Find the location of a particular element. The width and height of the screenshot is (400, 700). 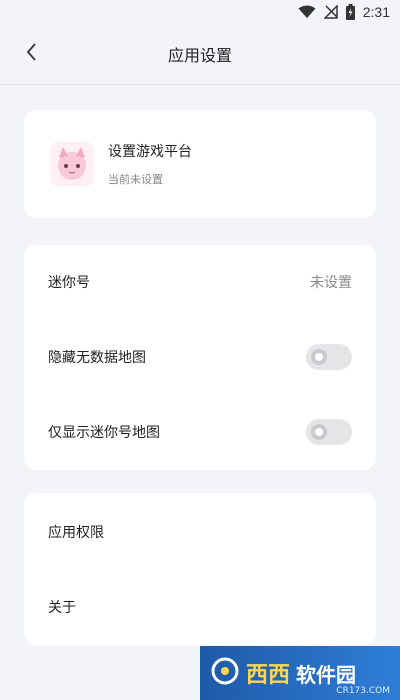

status-time: 2:31 is located at coordinates (376, 12).